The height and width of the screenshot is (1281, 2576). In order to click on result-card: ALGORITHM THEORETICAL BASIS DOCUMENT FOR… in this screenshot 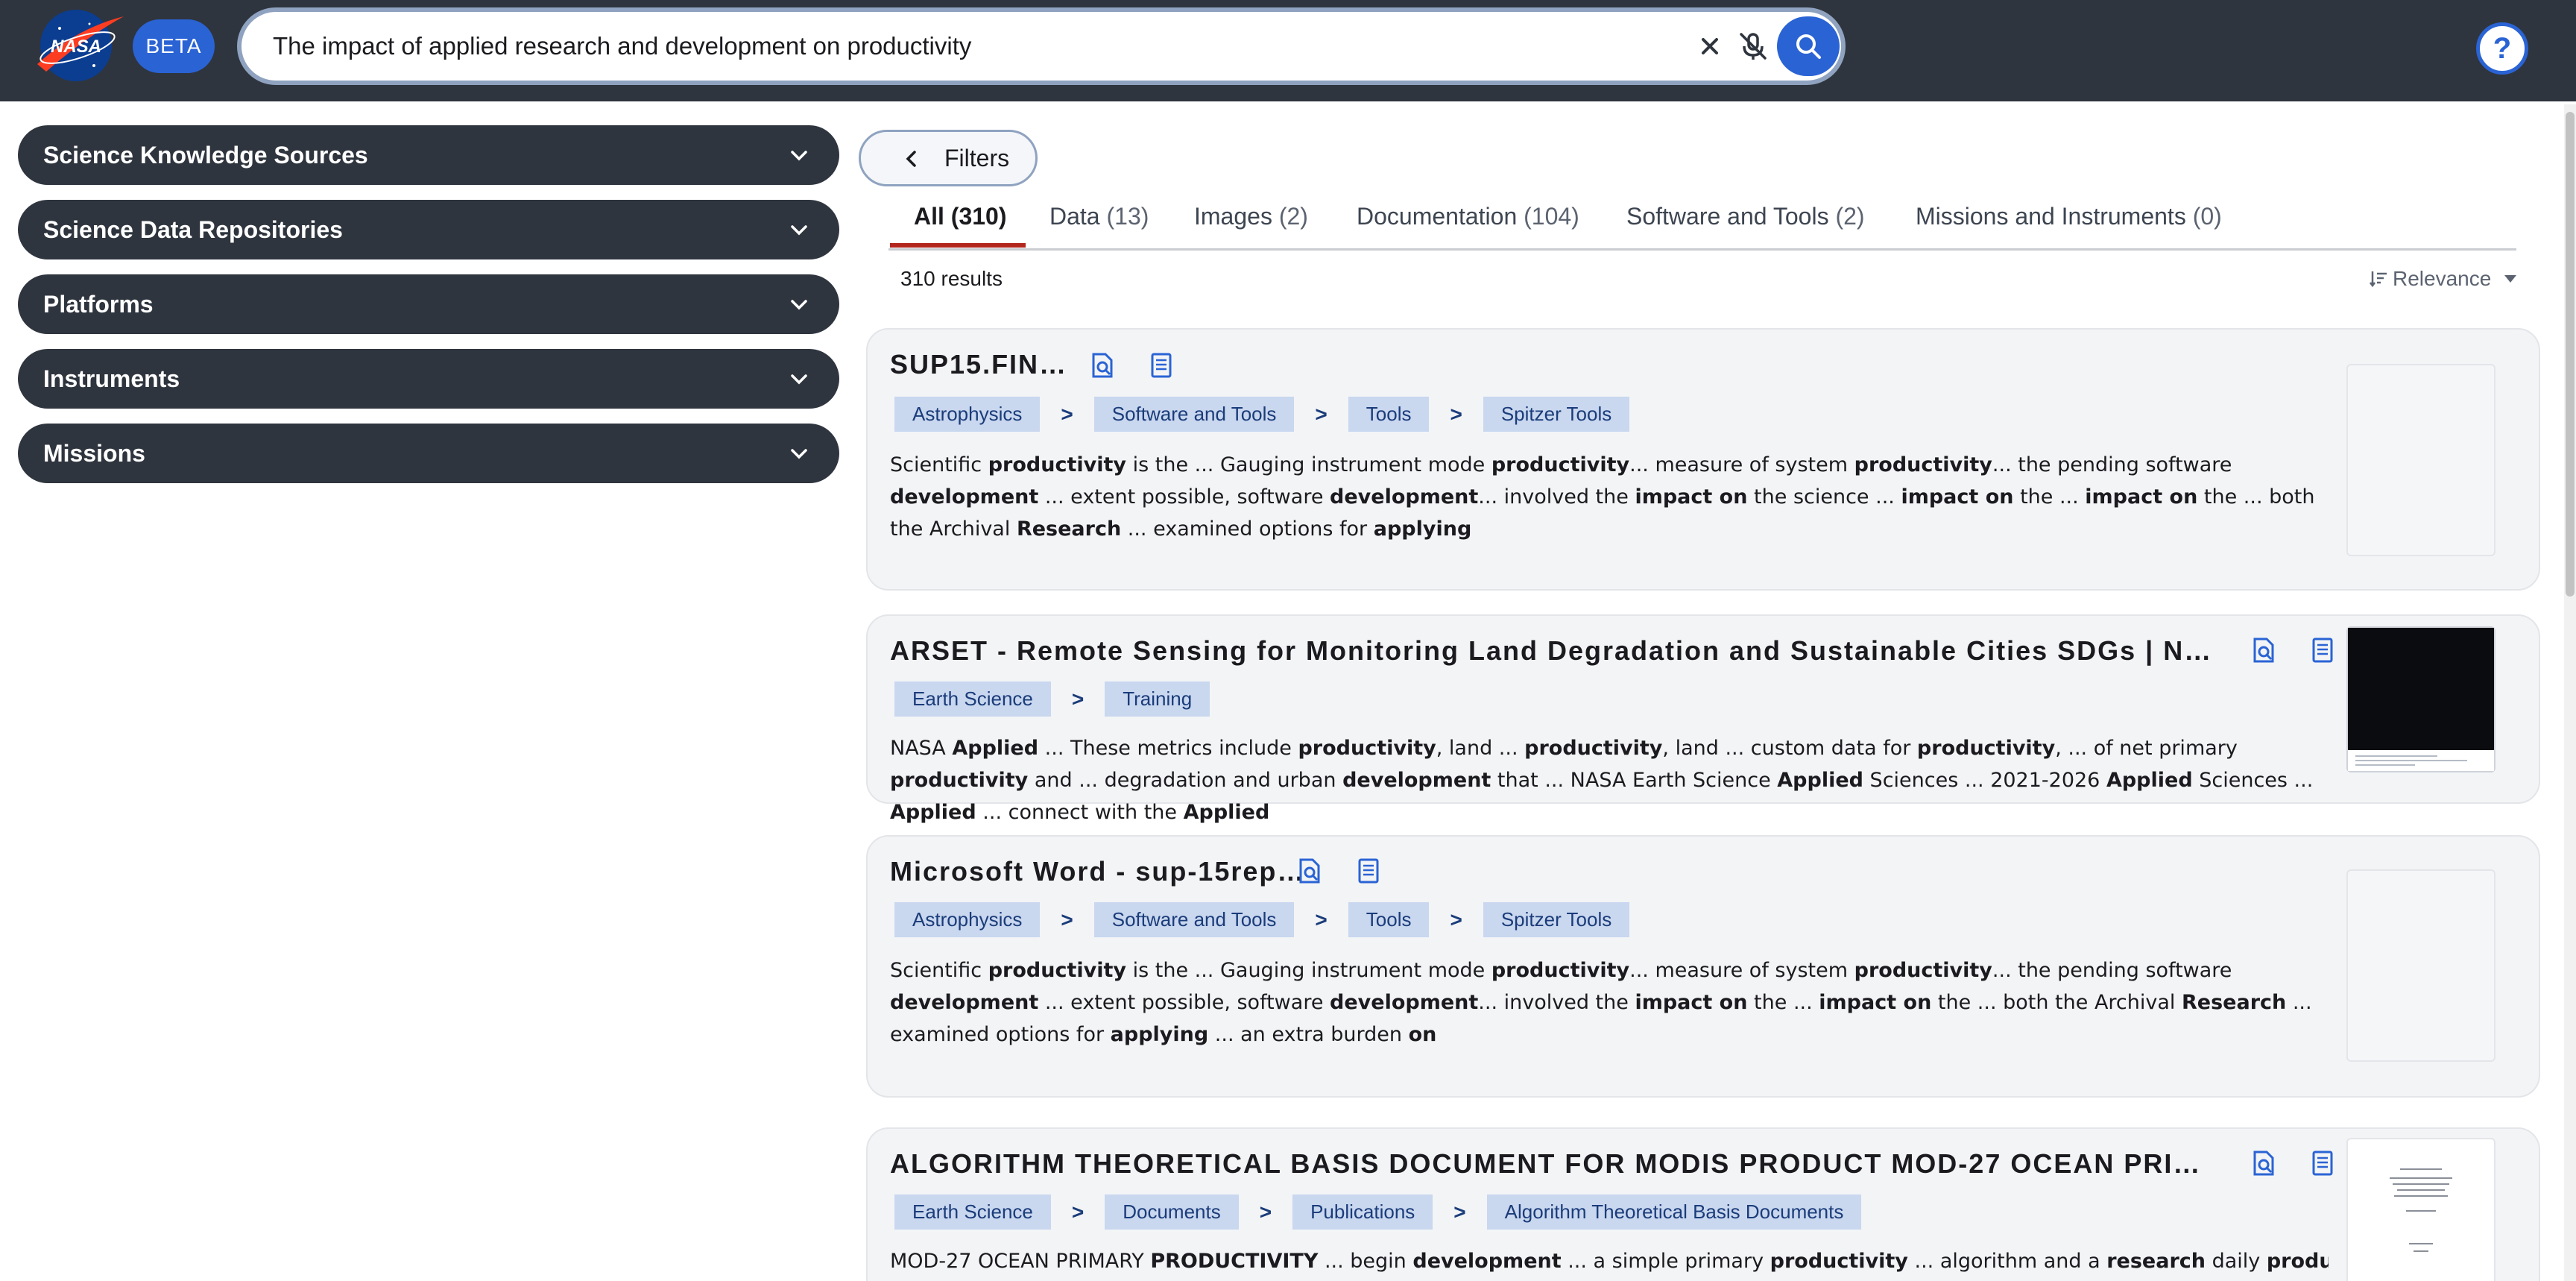, I will do `click(1703, 1204)`.